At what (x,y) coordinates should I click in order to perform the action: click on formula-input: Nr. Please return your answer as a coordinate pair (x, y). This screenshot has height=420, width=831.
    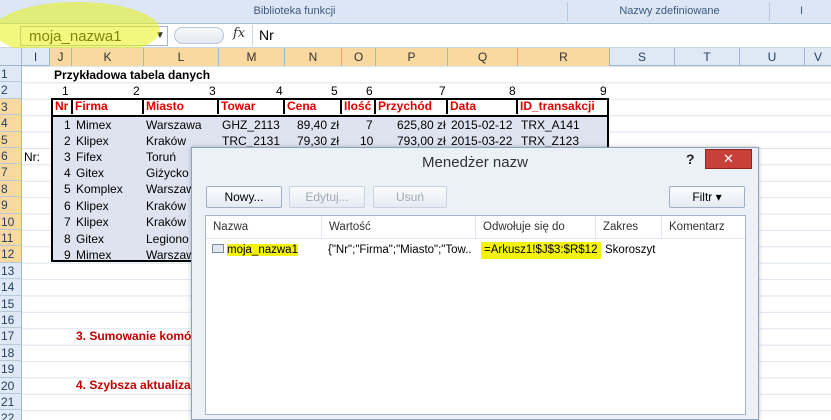
    Looking at the image, I should click on (541, 35).